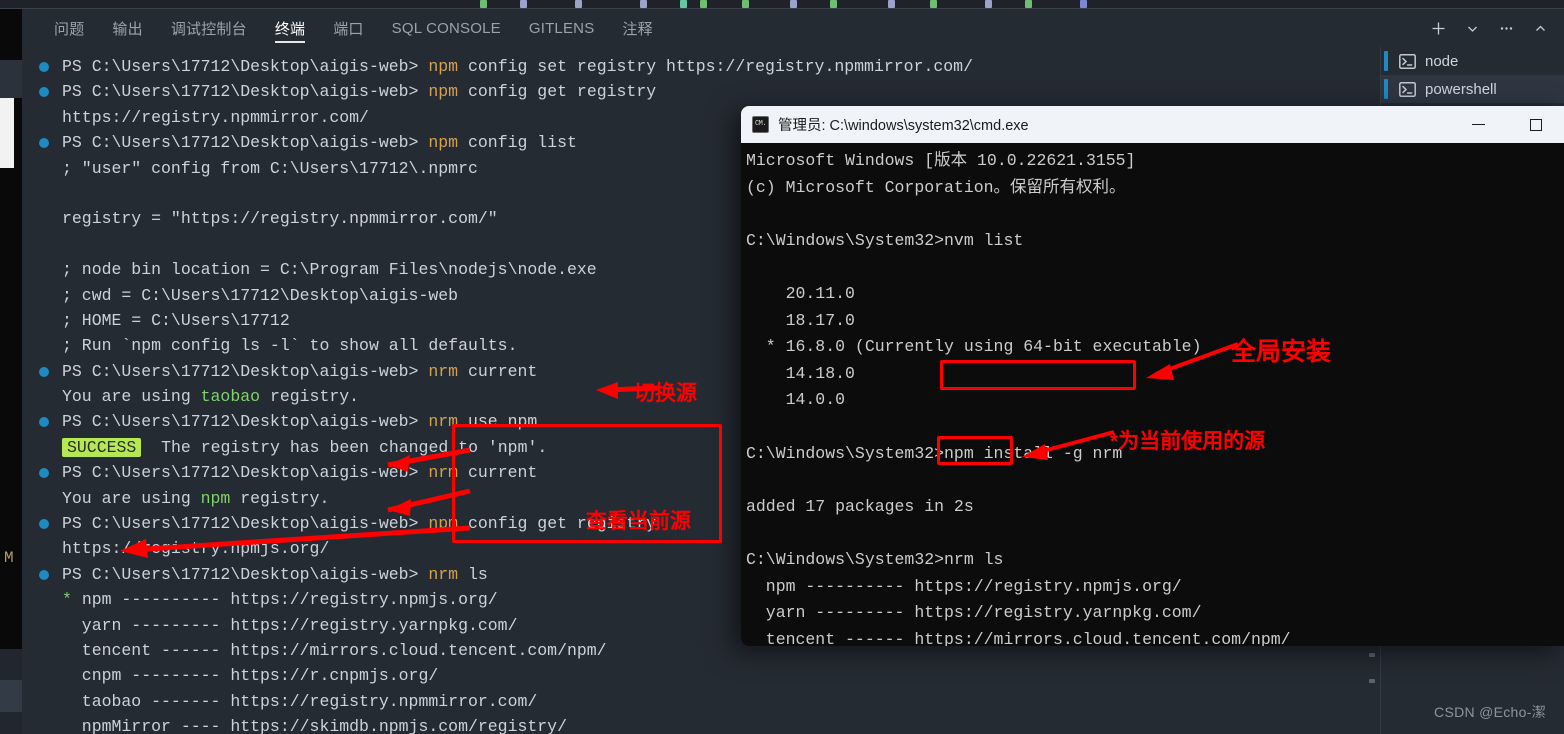  Describe the element at coordinates (885, 240) in the screenshot. I see `cmd-line: C:\Windows\System32>nvm list` at that location.